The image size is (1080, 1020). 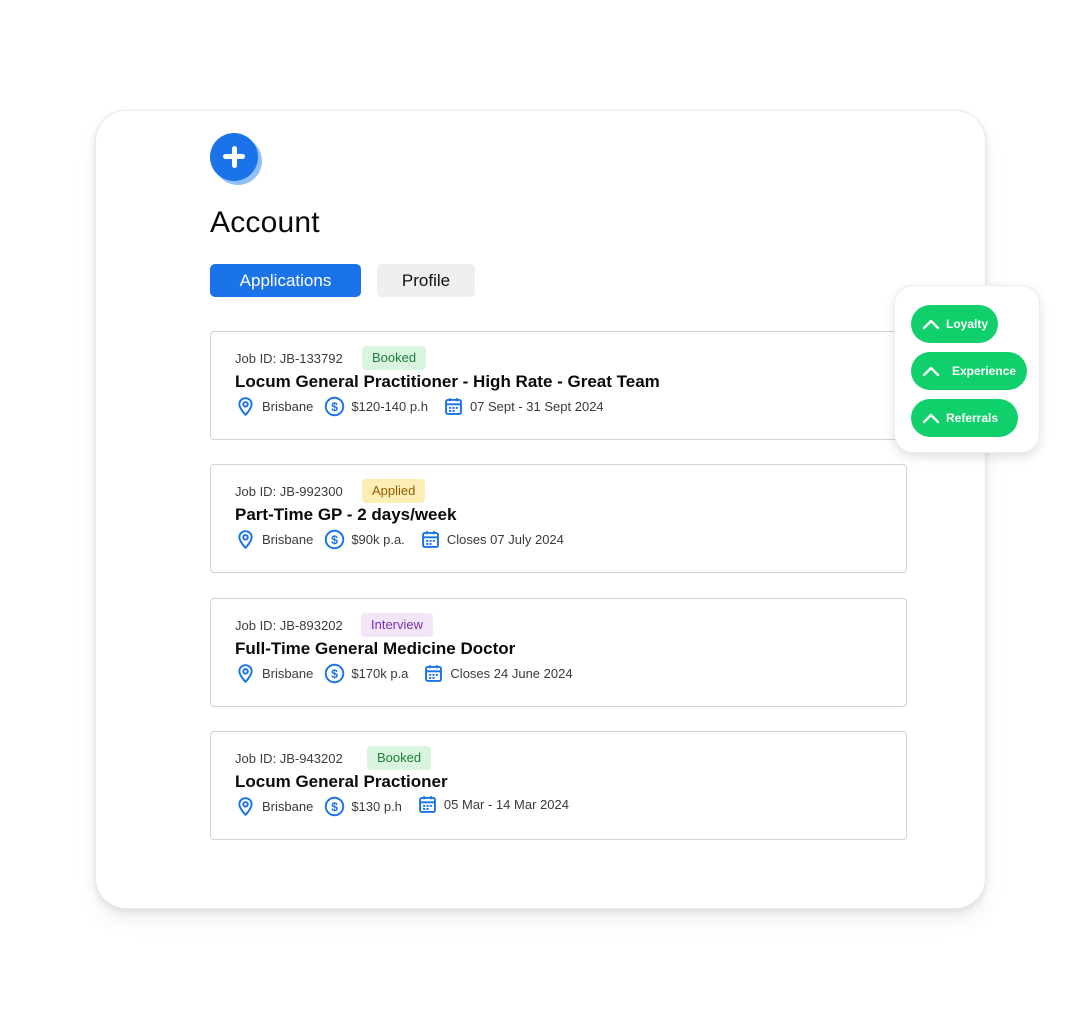 I want to click on pill-experience: Experience, so click(x=969, y=371).